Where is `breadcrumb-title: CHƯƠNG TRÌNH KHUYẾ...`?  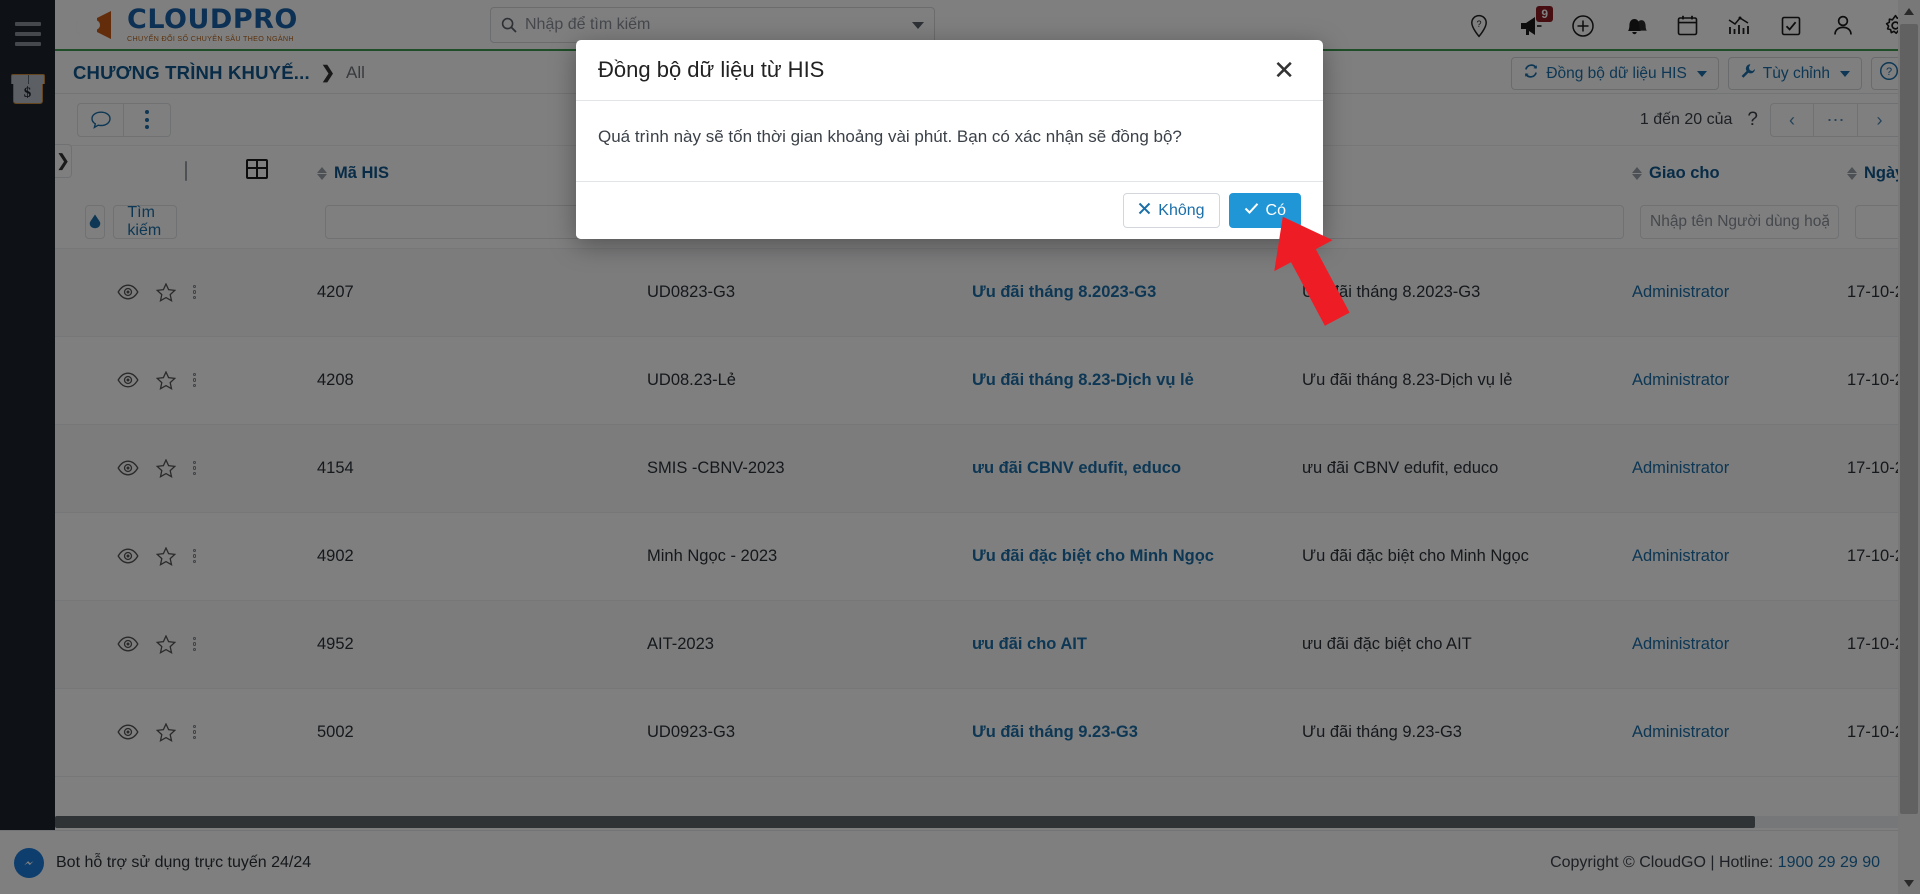
breadcrumb-title: CHƯƠNG TRÌNH KHUYẾ... is located at coordinates (191, 73).